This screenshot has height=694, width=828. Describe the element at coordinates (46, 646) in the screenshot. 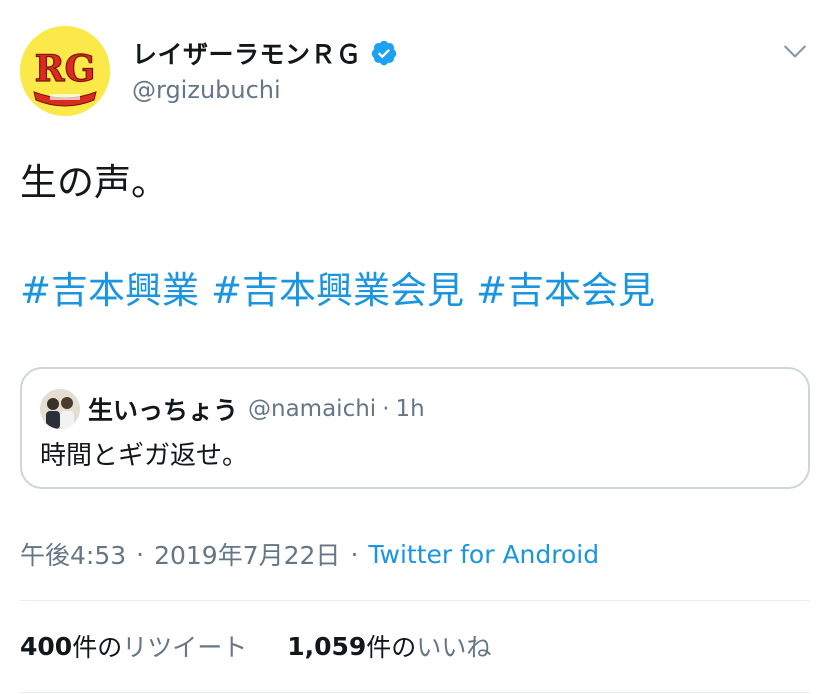

I see `retweet-count: 400` at that location.